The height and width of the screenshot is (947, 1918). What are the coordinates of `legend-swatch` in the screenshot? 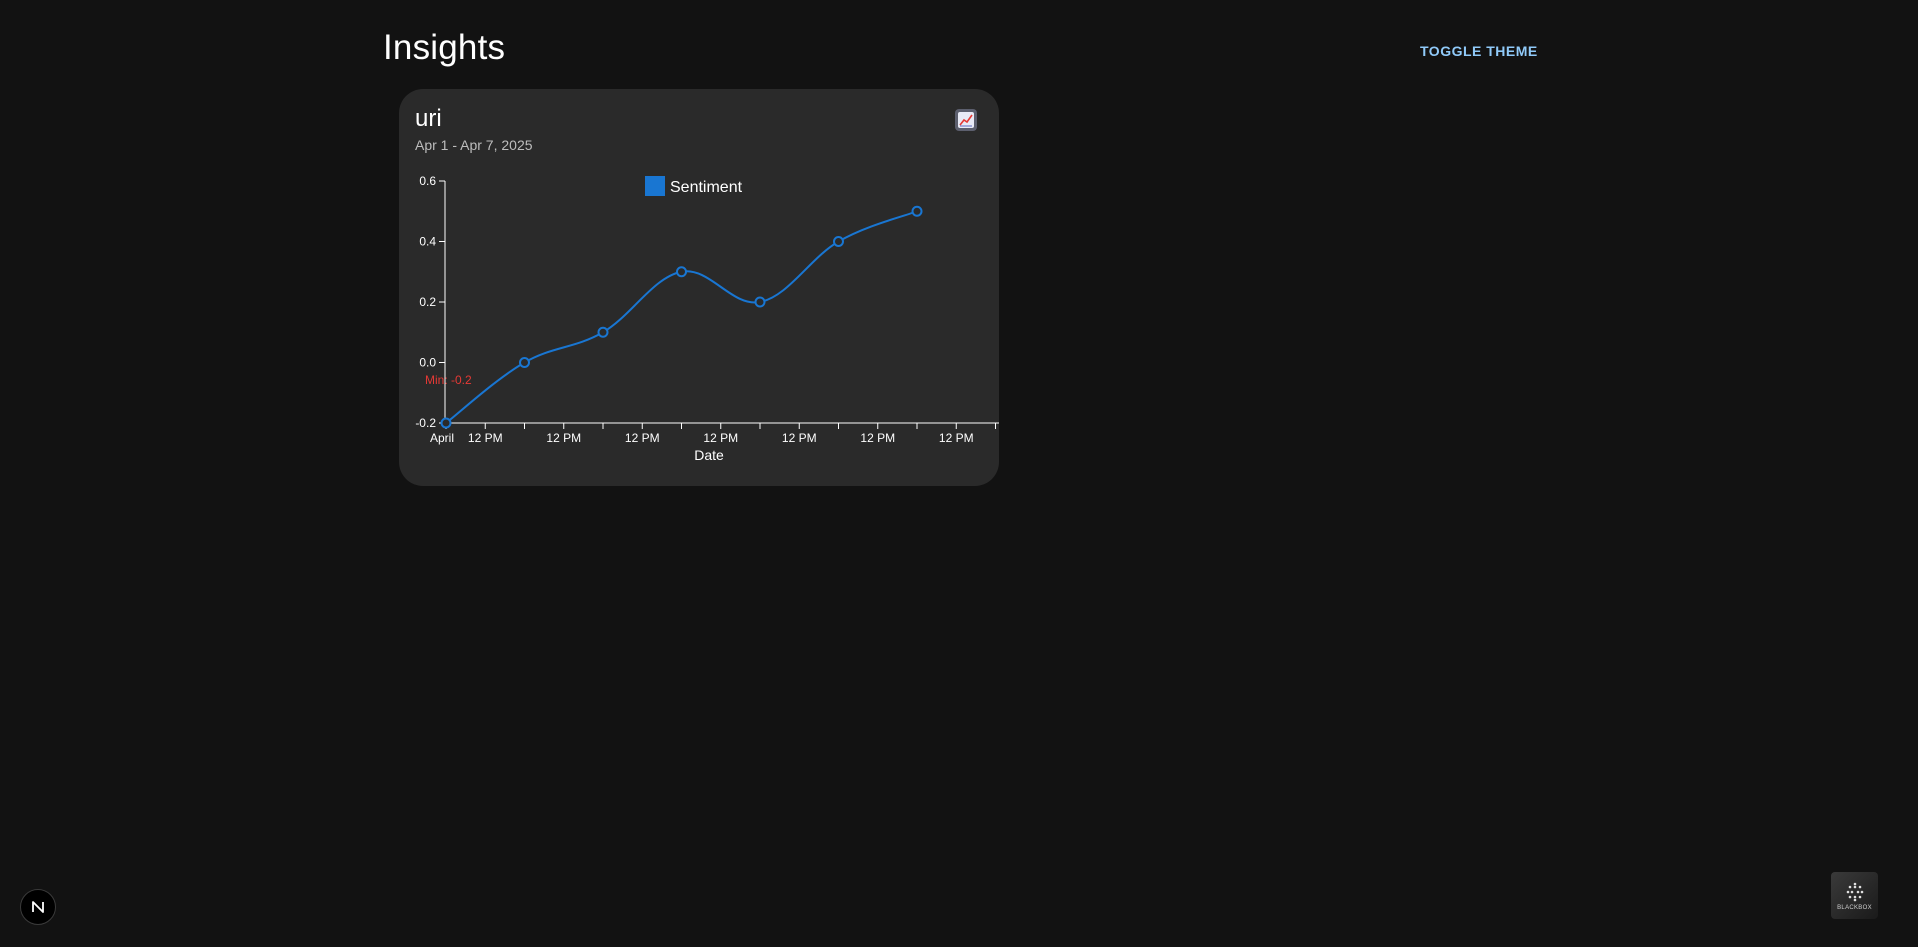 It's located at (655, 186).